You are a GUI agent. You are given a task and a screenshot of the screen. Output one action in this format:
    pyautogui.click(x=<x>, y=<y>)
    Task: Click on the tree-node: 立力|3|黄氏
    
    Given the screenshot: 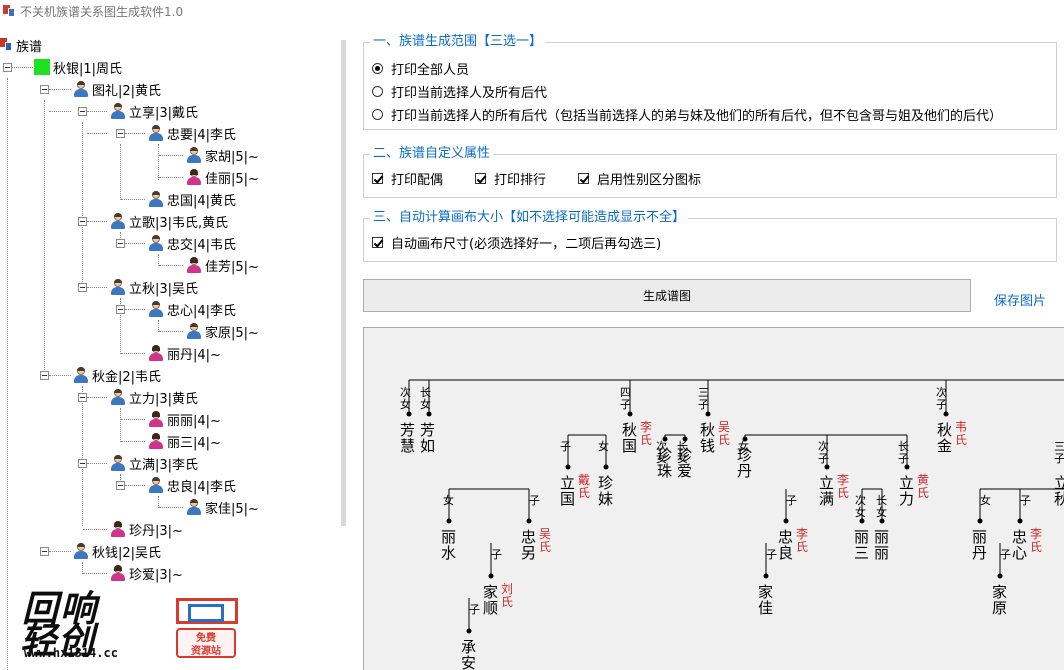 What is the action you would take?
    pyautogui.click(x=154, y=397)
    